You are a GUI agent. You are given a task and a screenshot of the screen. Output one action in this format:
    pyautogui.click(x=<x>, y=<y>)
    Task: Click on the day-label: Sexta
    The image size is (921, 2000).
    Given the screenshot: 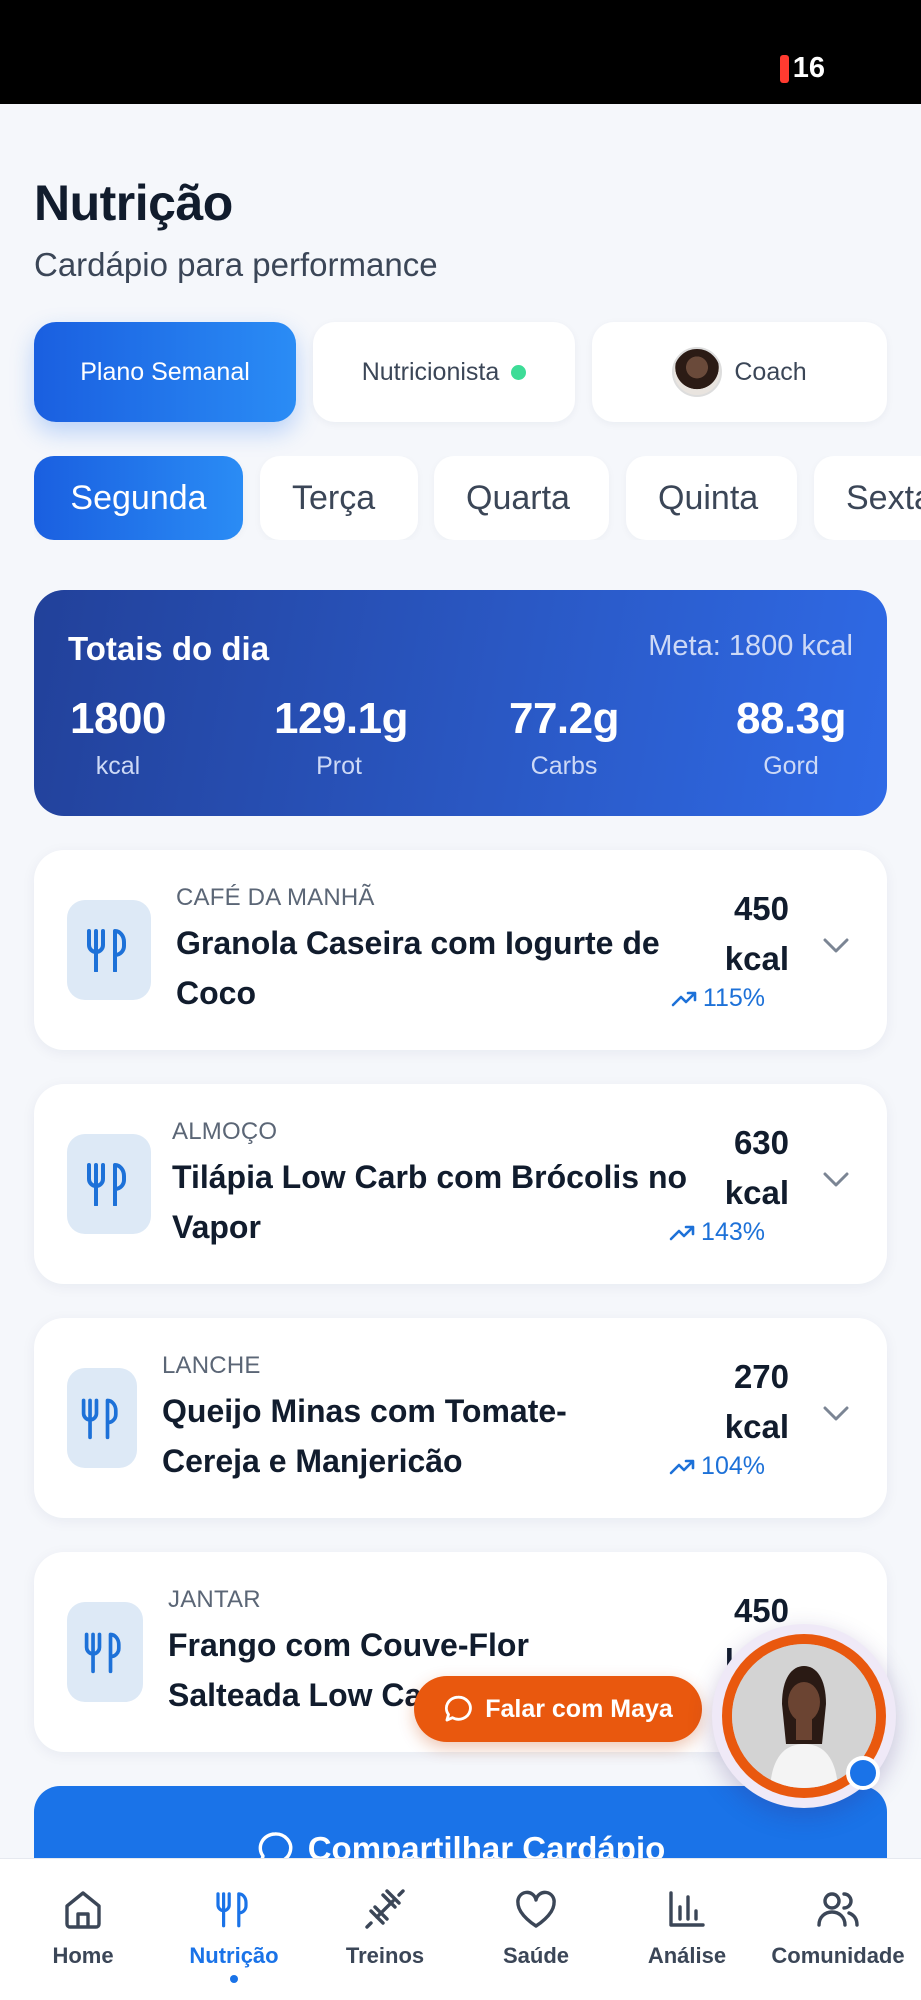 What is the action you would take?
    pyautogui.click(x=883, y=497)
    